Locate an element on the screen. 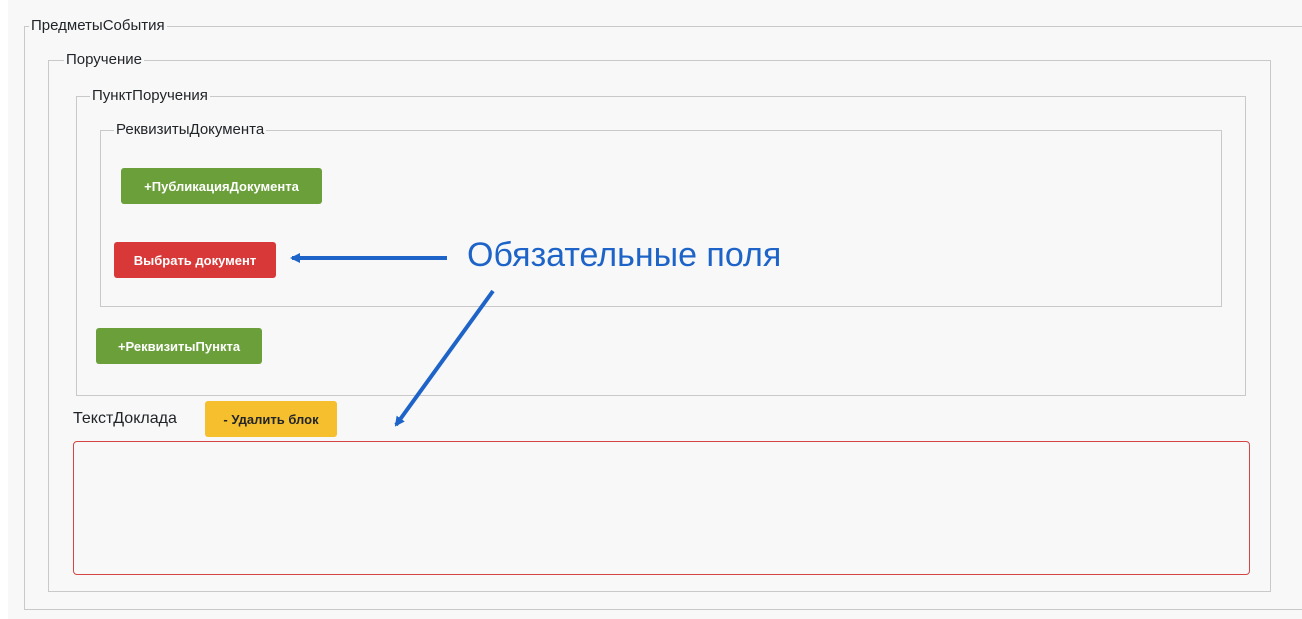 This screenshot has height=619, width=1302. arrow-to-report-text is located at coordinates (444, 358).